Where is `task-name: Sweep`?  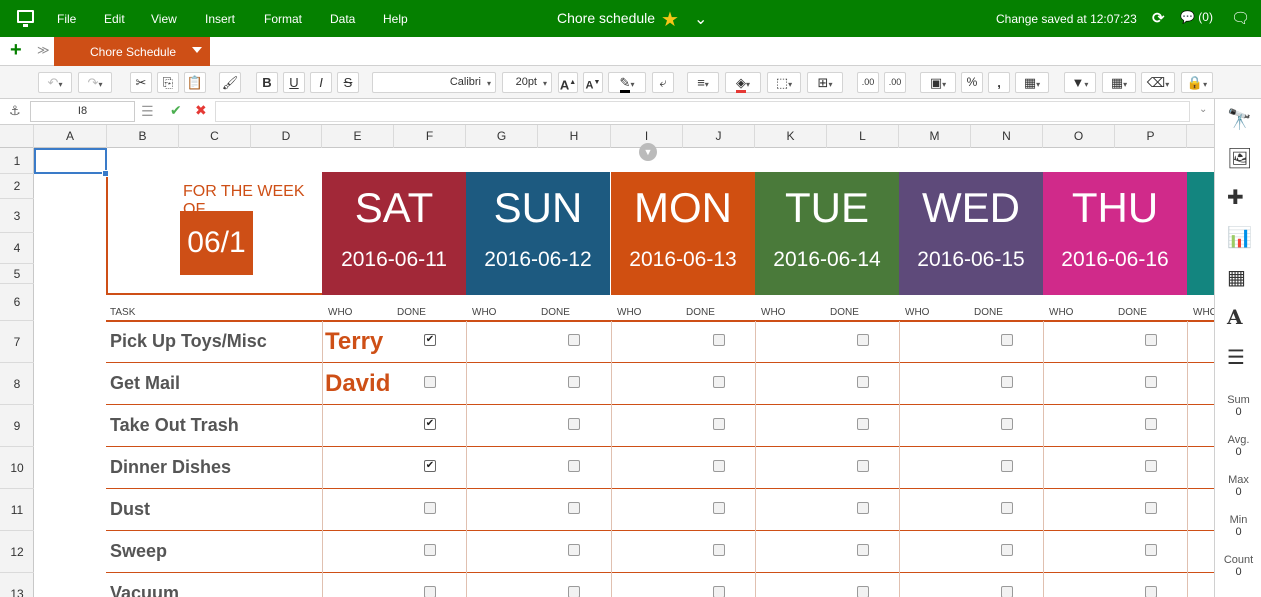
task-name: Sweep is located at coordinates (138, 551).